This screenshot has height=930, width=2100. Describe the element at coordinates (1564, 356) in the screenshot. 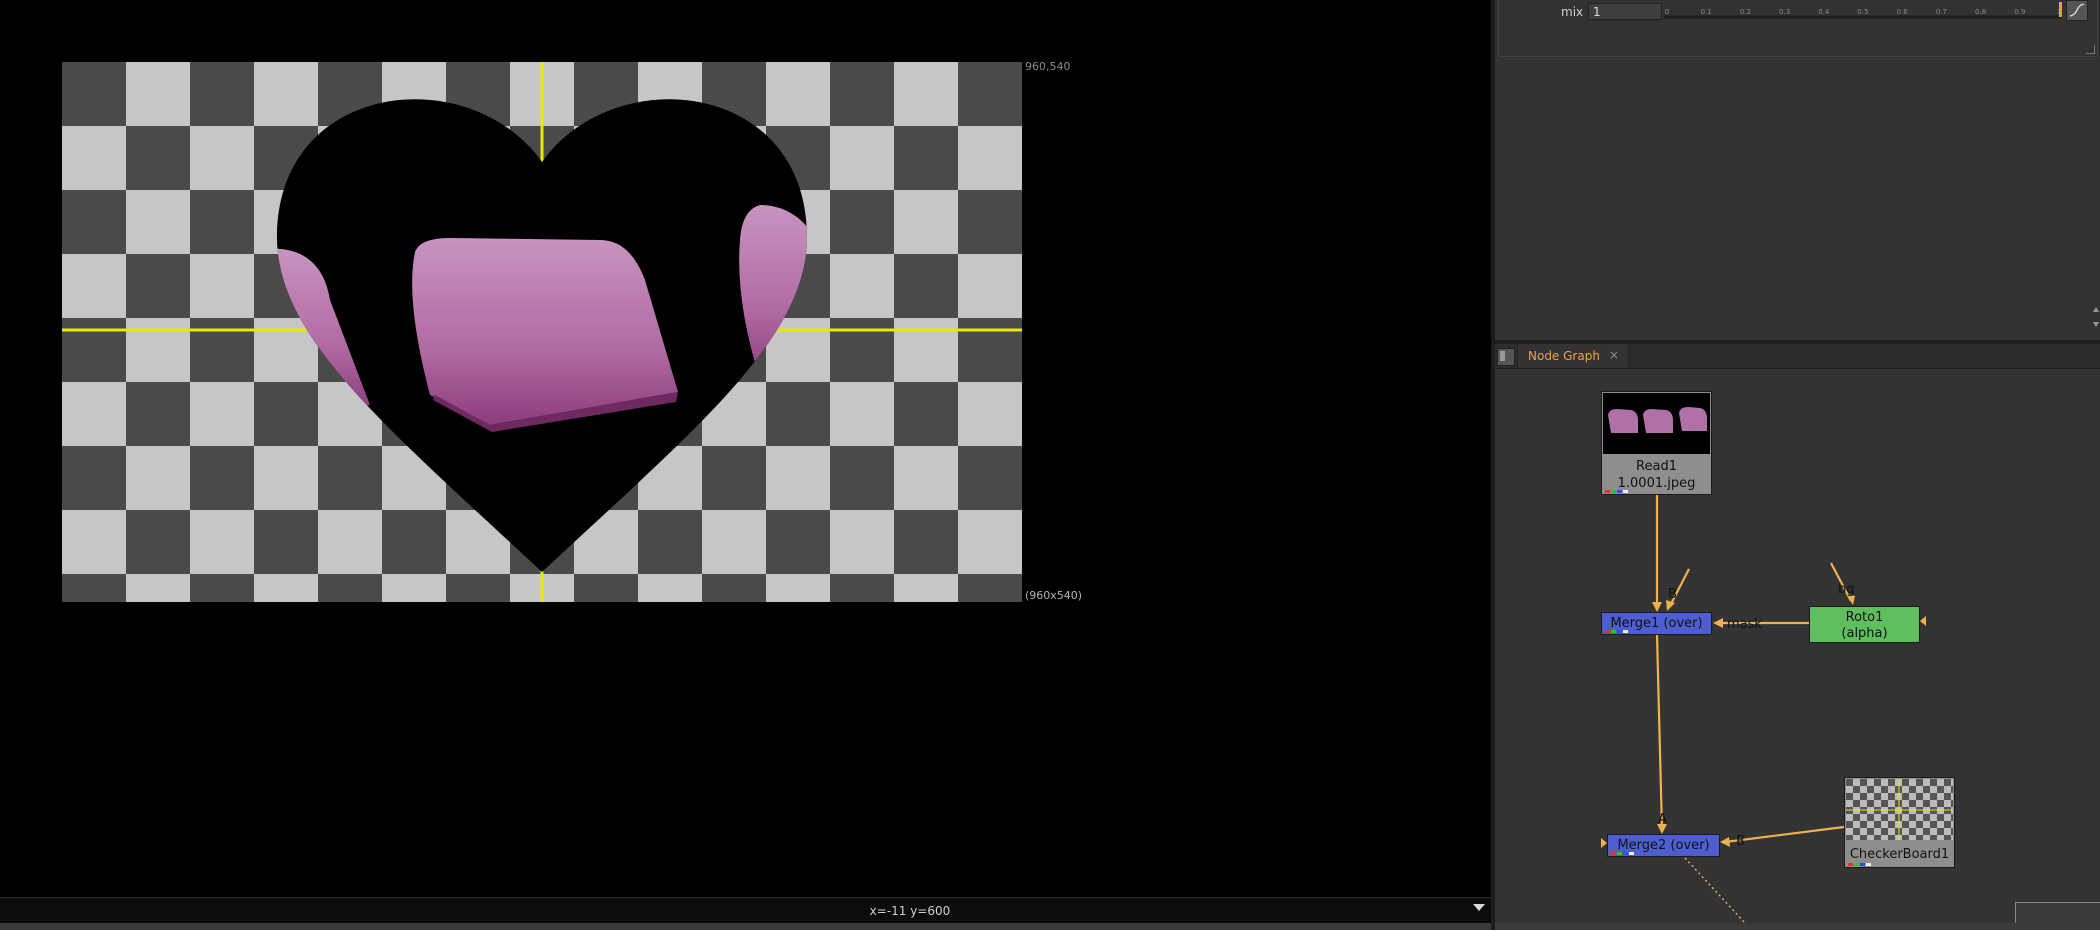

I see `tab-node-graph-label: Node Graph` at that location.